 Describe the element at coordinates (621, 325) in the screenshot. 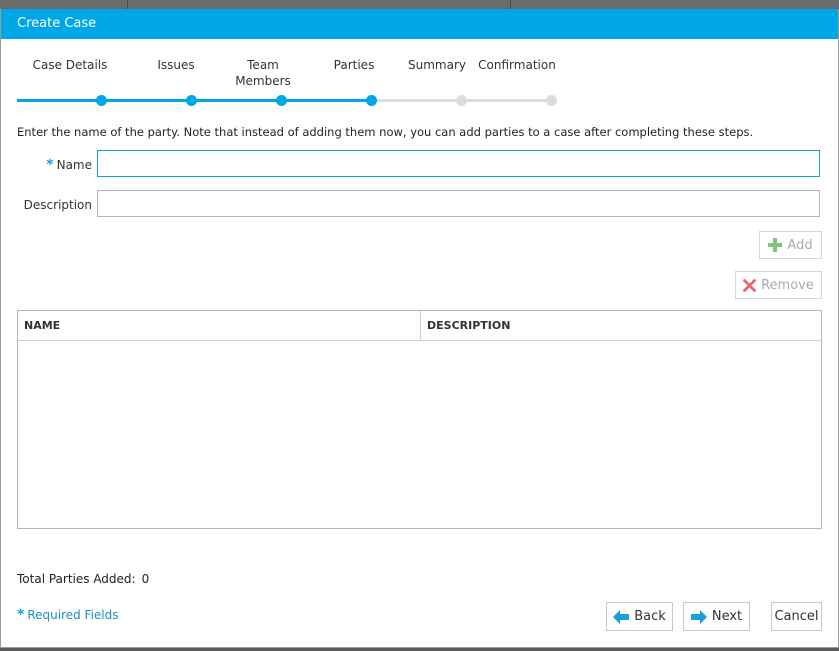

I see `column-header-description: DESCRIPTION` at that location.